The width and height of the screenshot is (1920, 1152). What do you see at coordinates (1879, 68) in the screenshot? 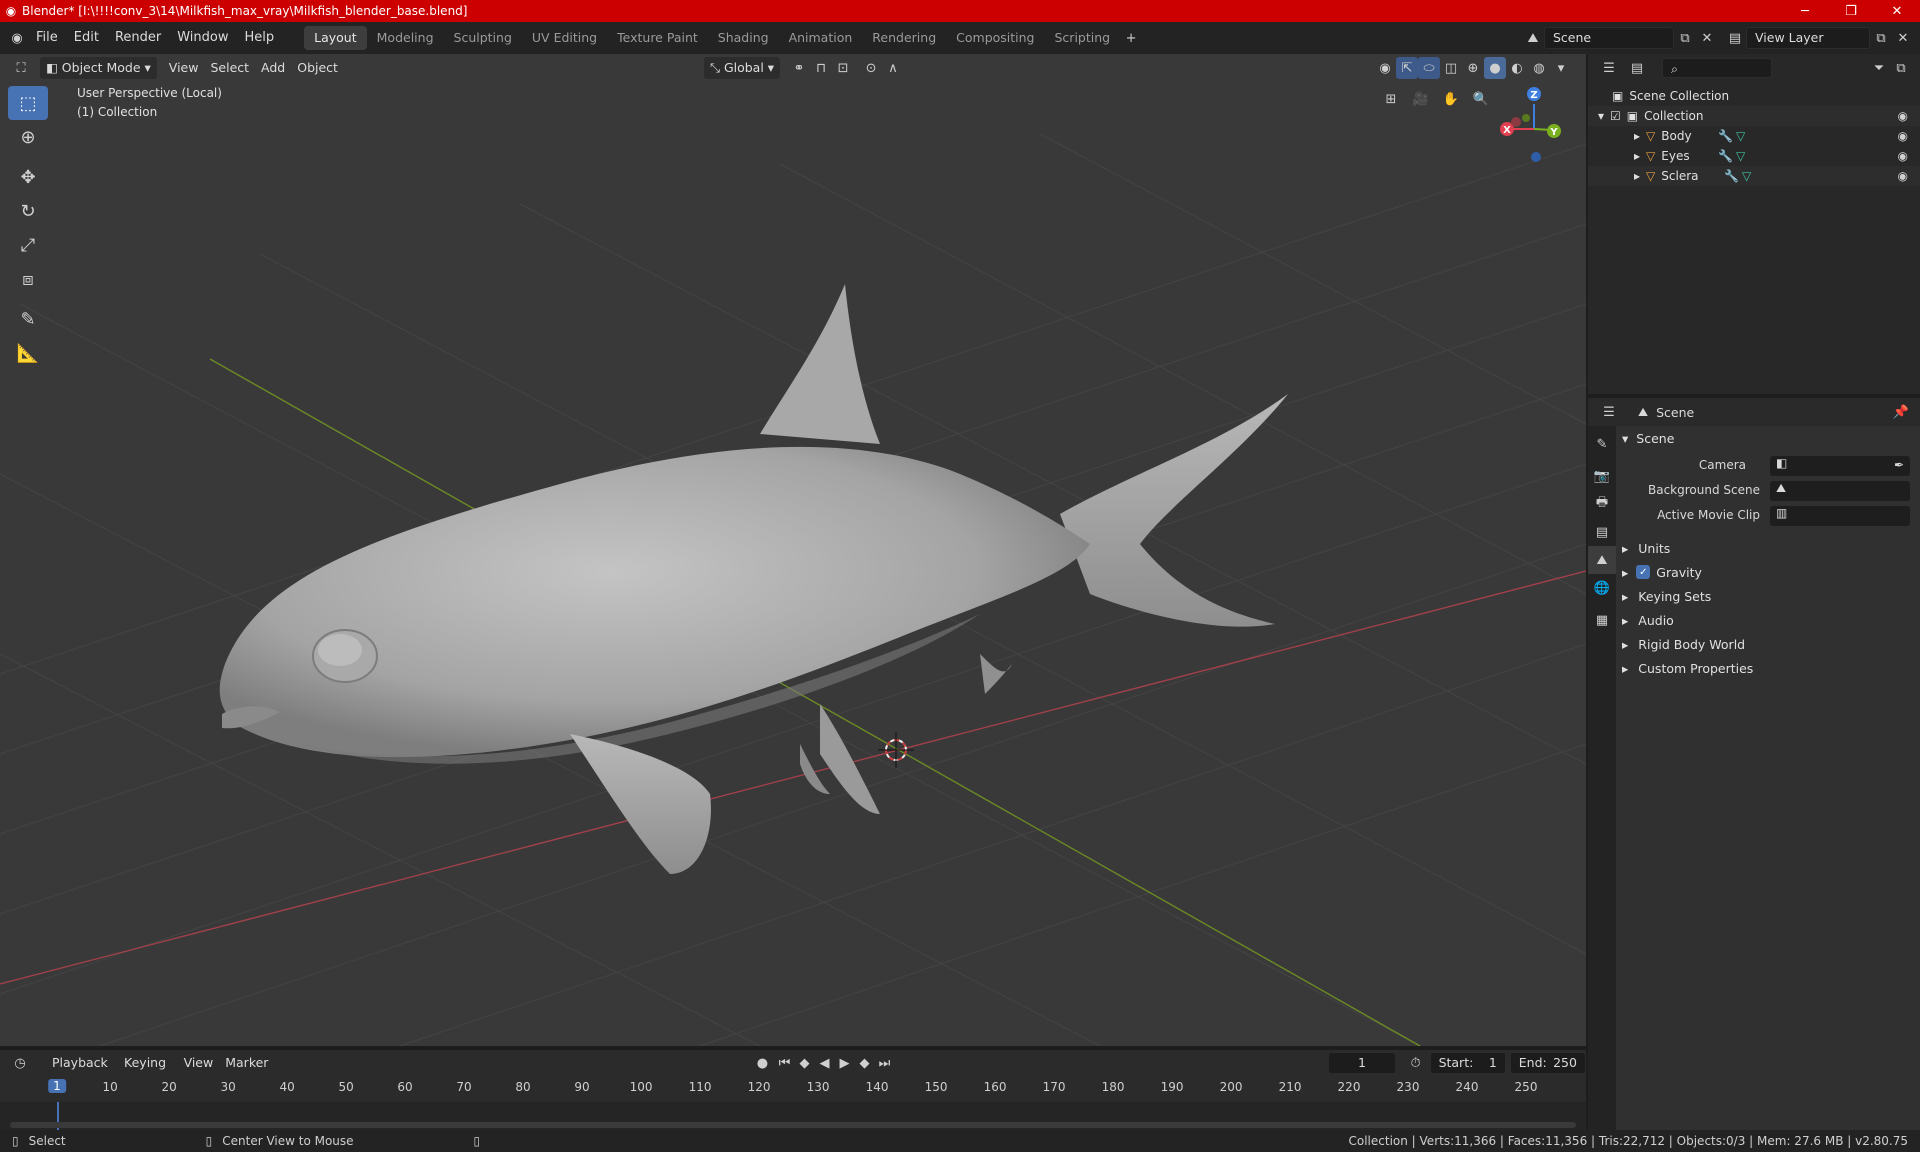
I see `filter-icon: ⏷` at bounding box center [1879, 68].